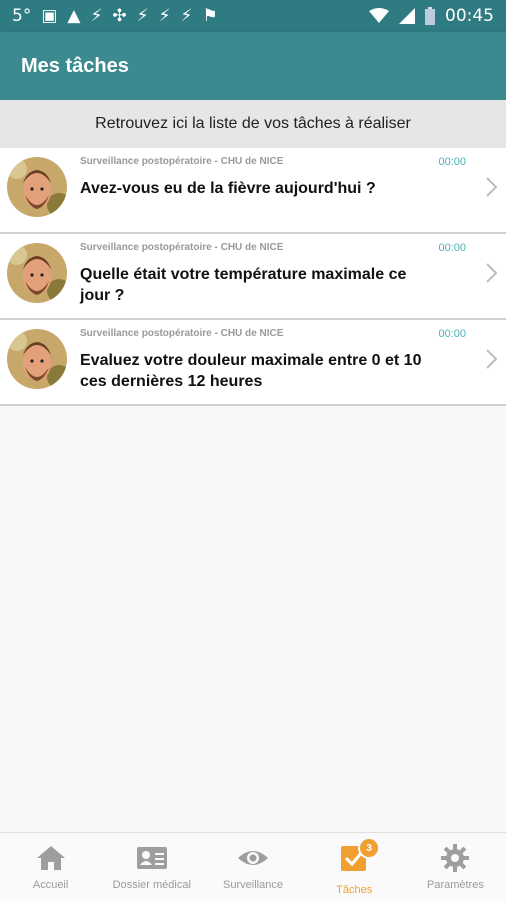 This screenshot has width=506, height=901. I want to click on eye-icon, so click(253, 858).